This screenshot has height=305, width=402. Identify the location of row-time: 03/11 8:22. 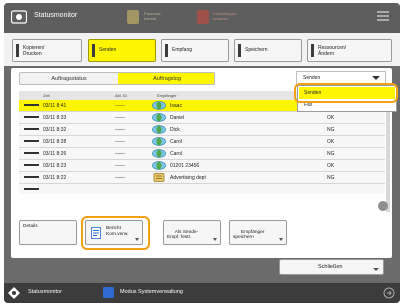
(55, 178).